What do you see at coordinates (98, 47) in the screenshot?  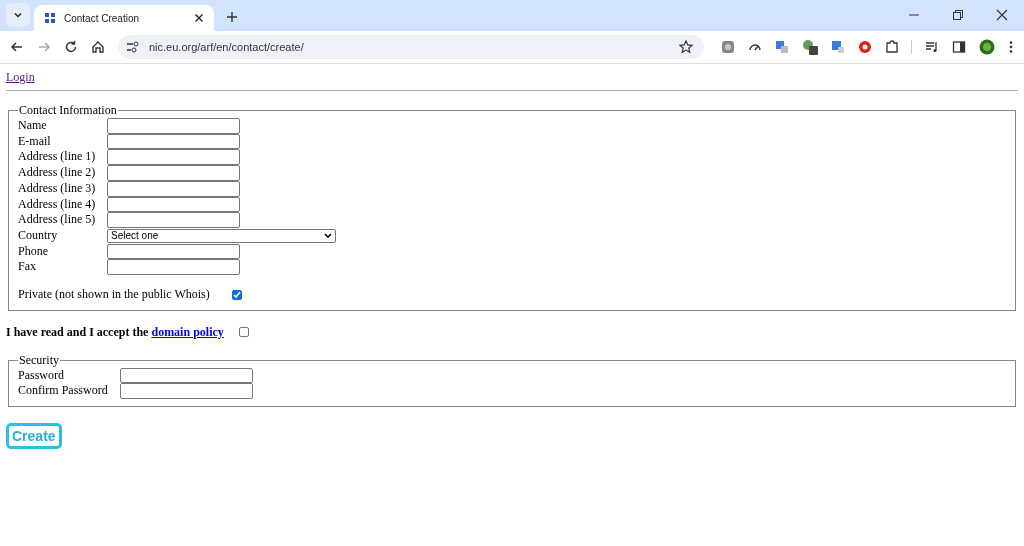 I see `home-icon` at bounding box center [98, 47].